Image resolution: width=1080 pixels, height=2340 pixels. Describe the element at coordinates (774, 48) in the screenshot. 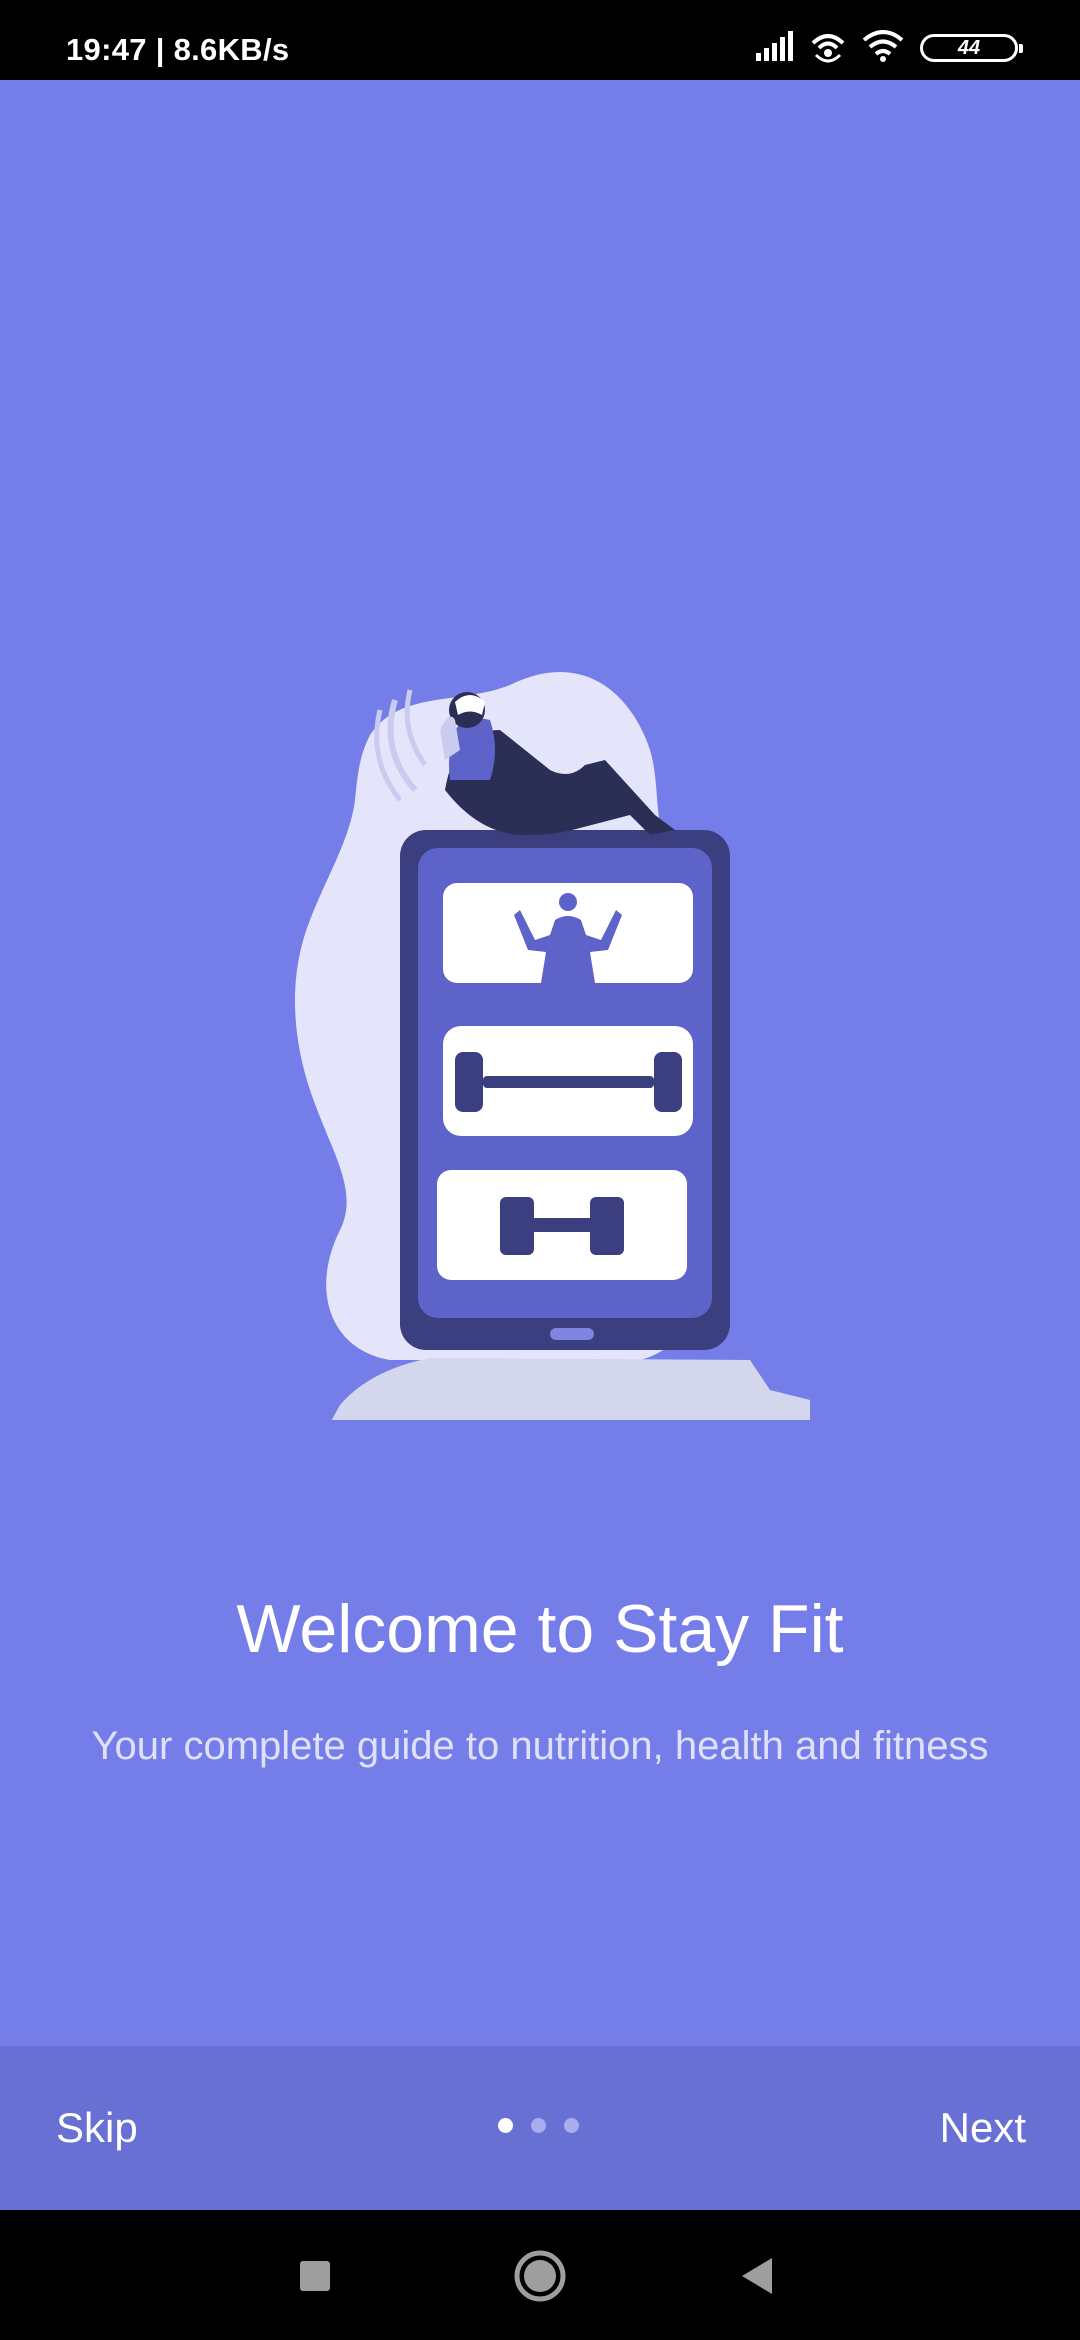

I see `signal-icon` at that location.